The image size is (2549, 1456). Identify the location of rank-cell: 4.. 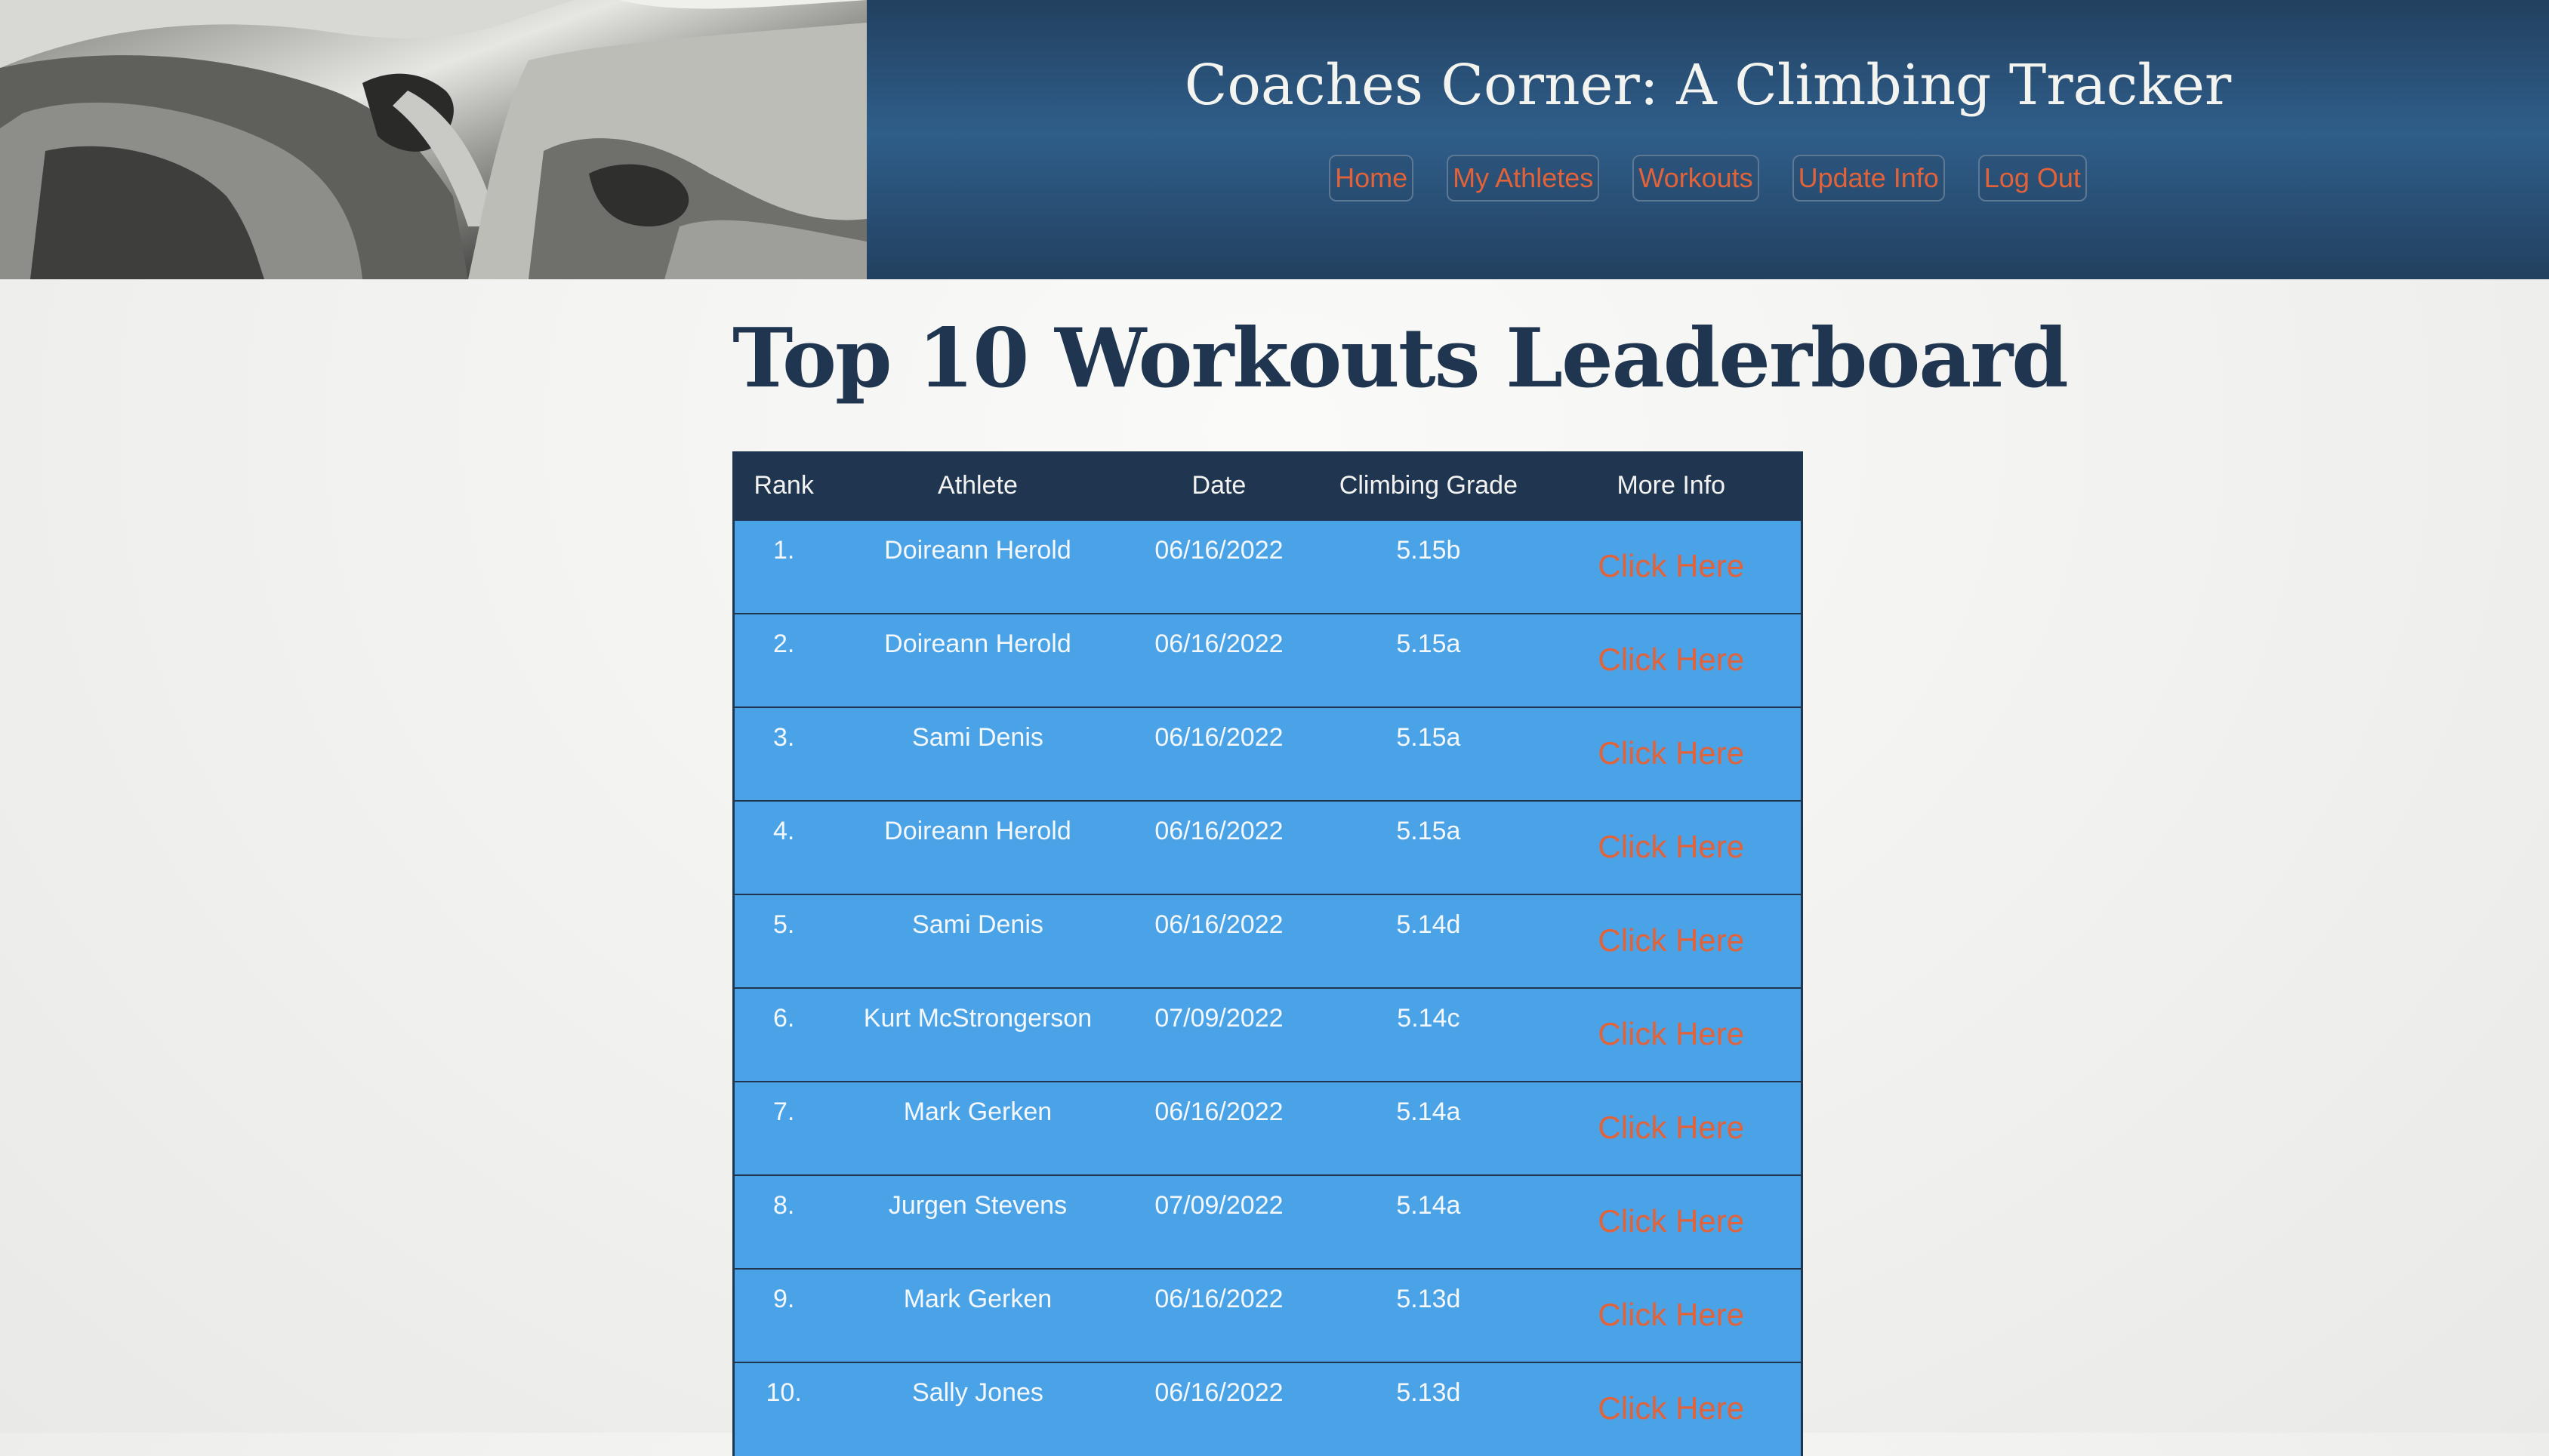
(783, 847).